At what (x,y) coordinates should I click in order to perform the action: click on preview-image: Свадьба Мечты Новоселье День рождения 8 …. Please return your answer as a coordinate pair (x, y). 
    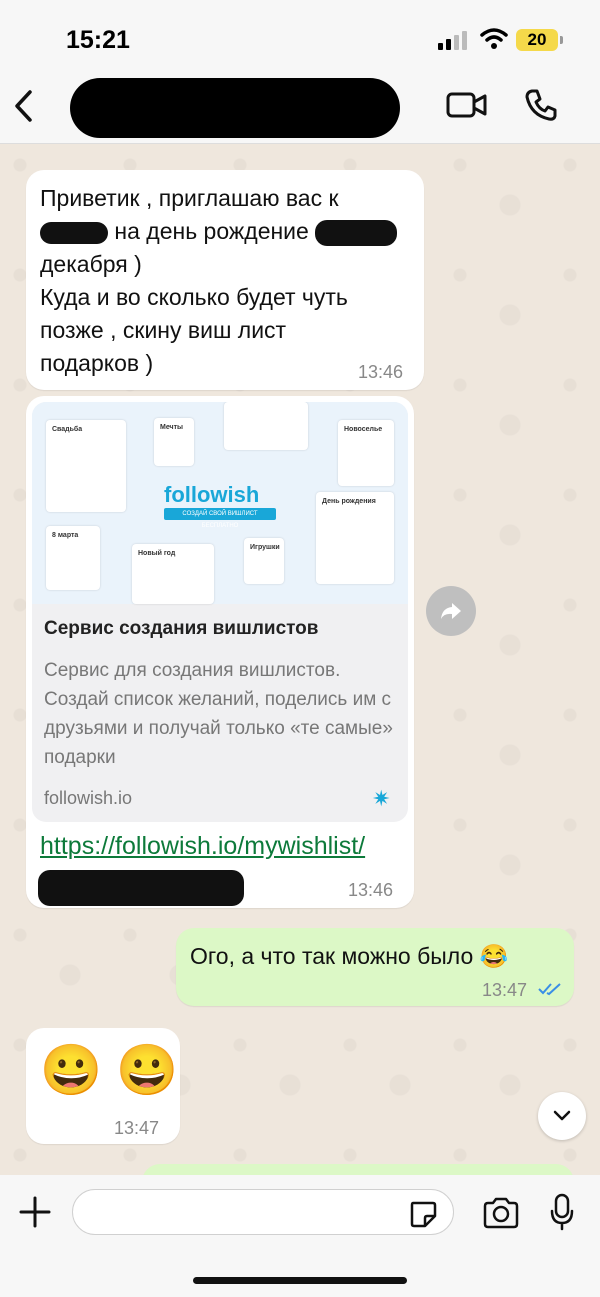
    Looking at the image, I should click on (220, 503).